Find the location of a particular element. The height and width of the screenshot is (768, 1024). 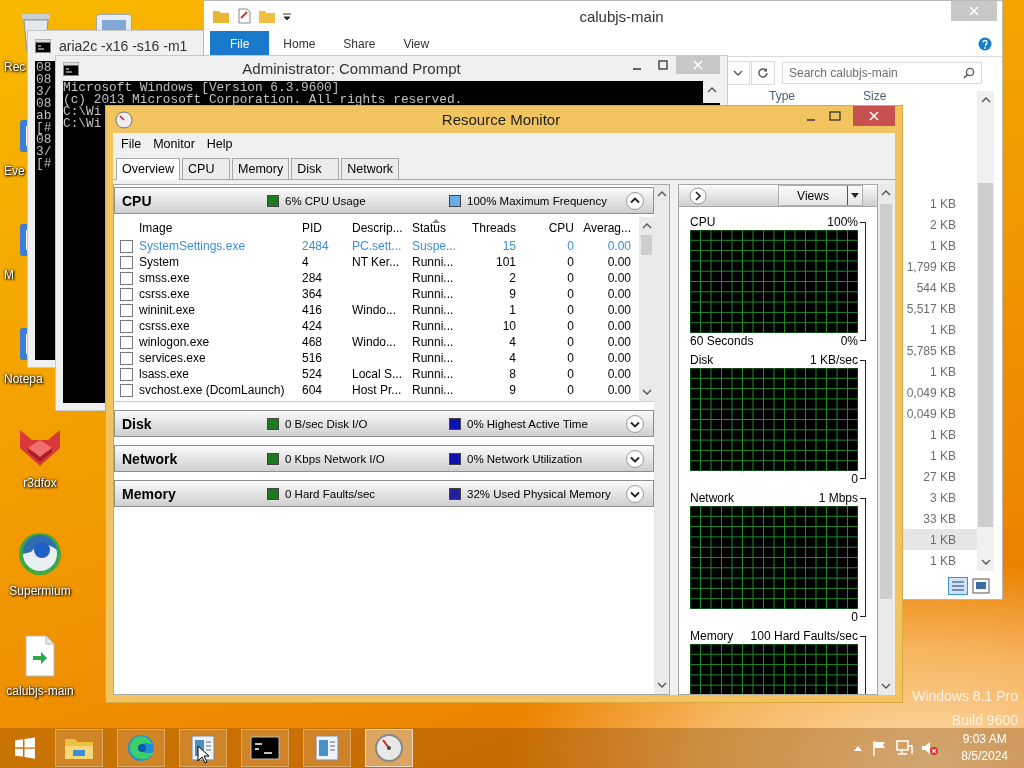

table-cell-text: 101 is located at coordinates (505, 262).